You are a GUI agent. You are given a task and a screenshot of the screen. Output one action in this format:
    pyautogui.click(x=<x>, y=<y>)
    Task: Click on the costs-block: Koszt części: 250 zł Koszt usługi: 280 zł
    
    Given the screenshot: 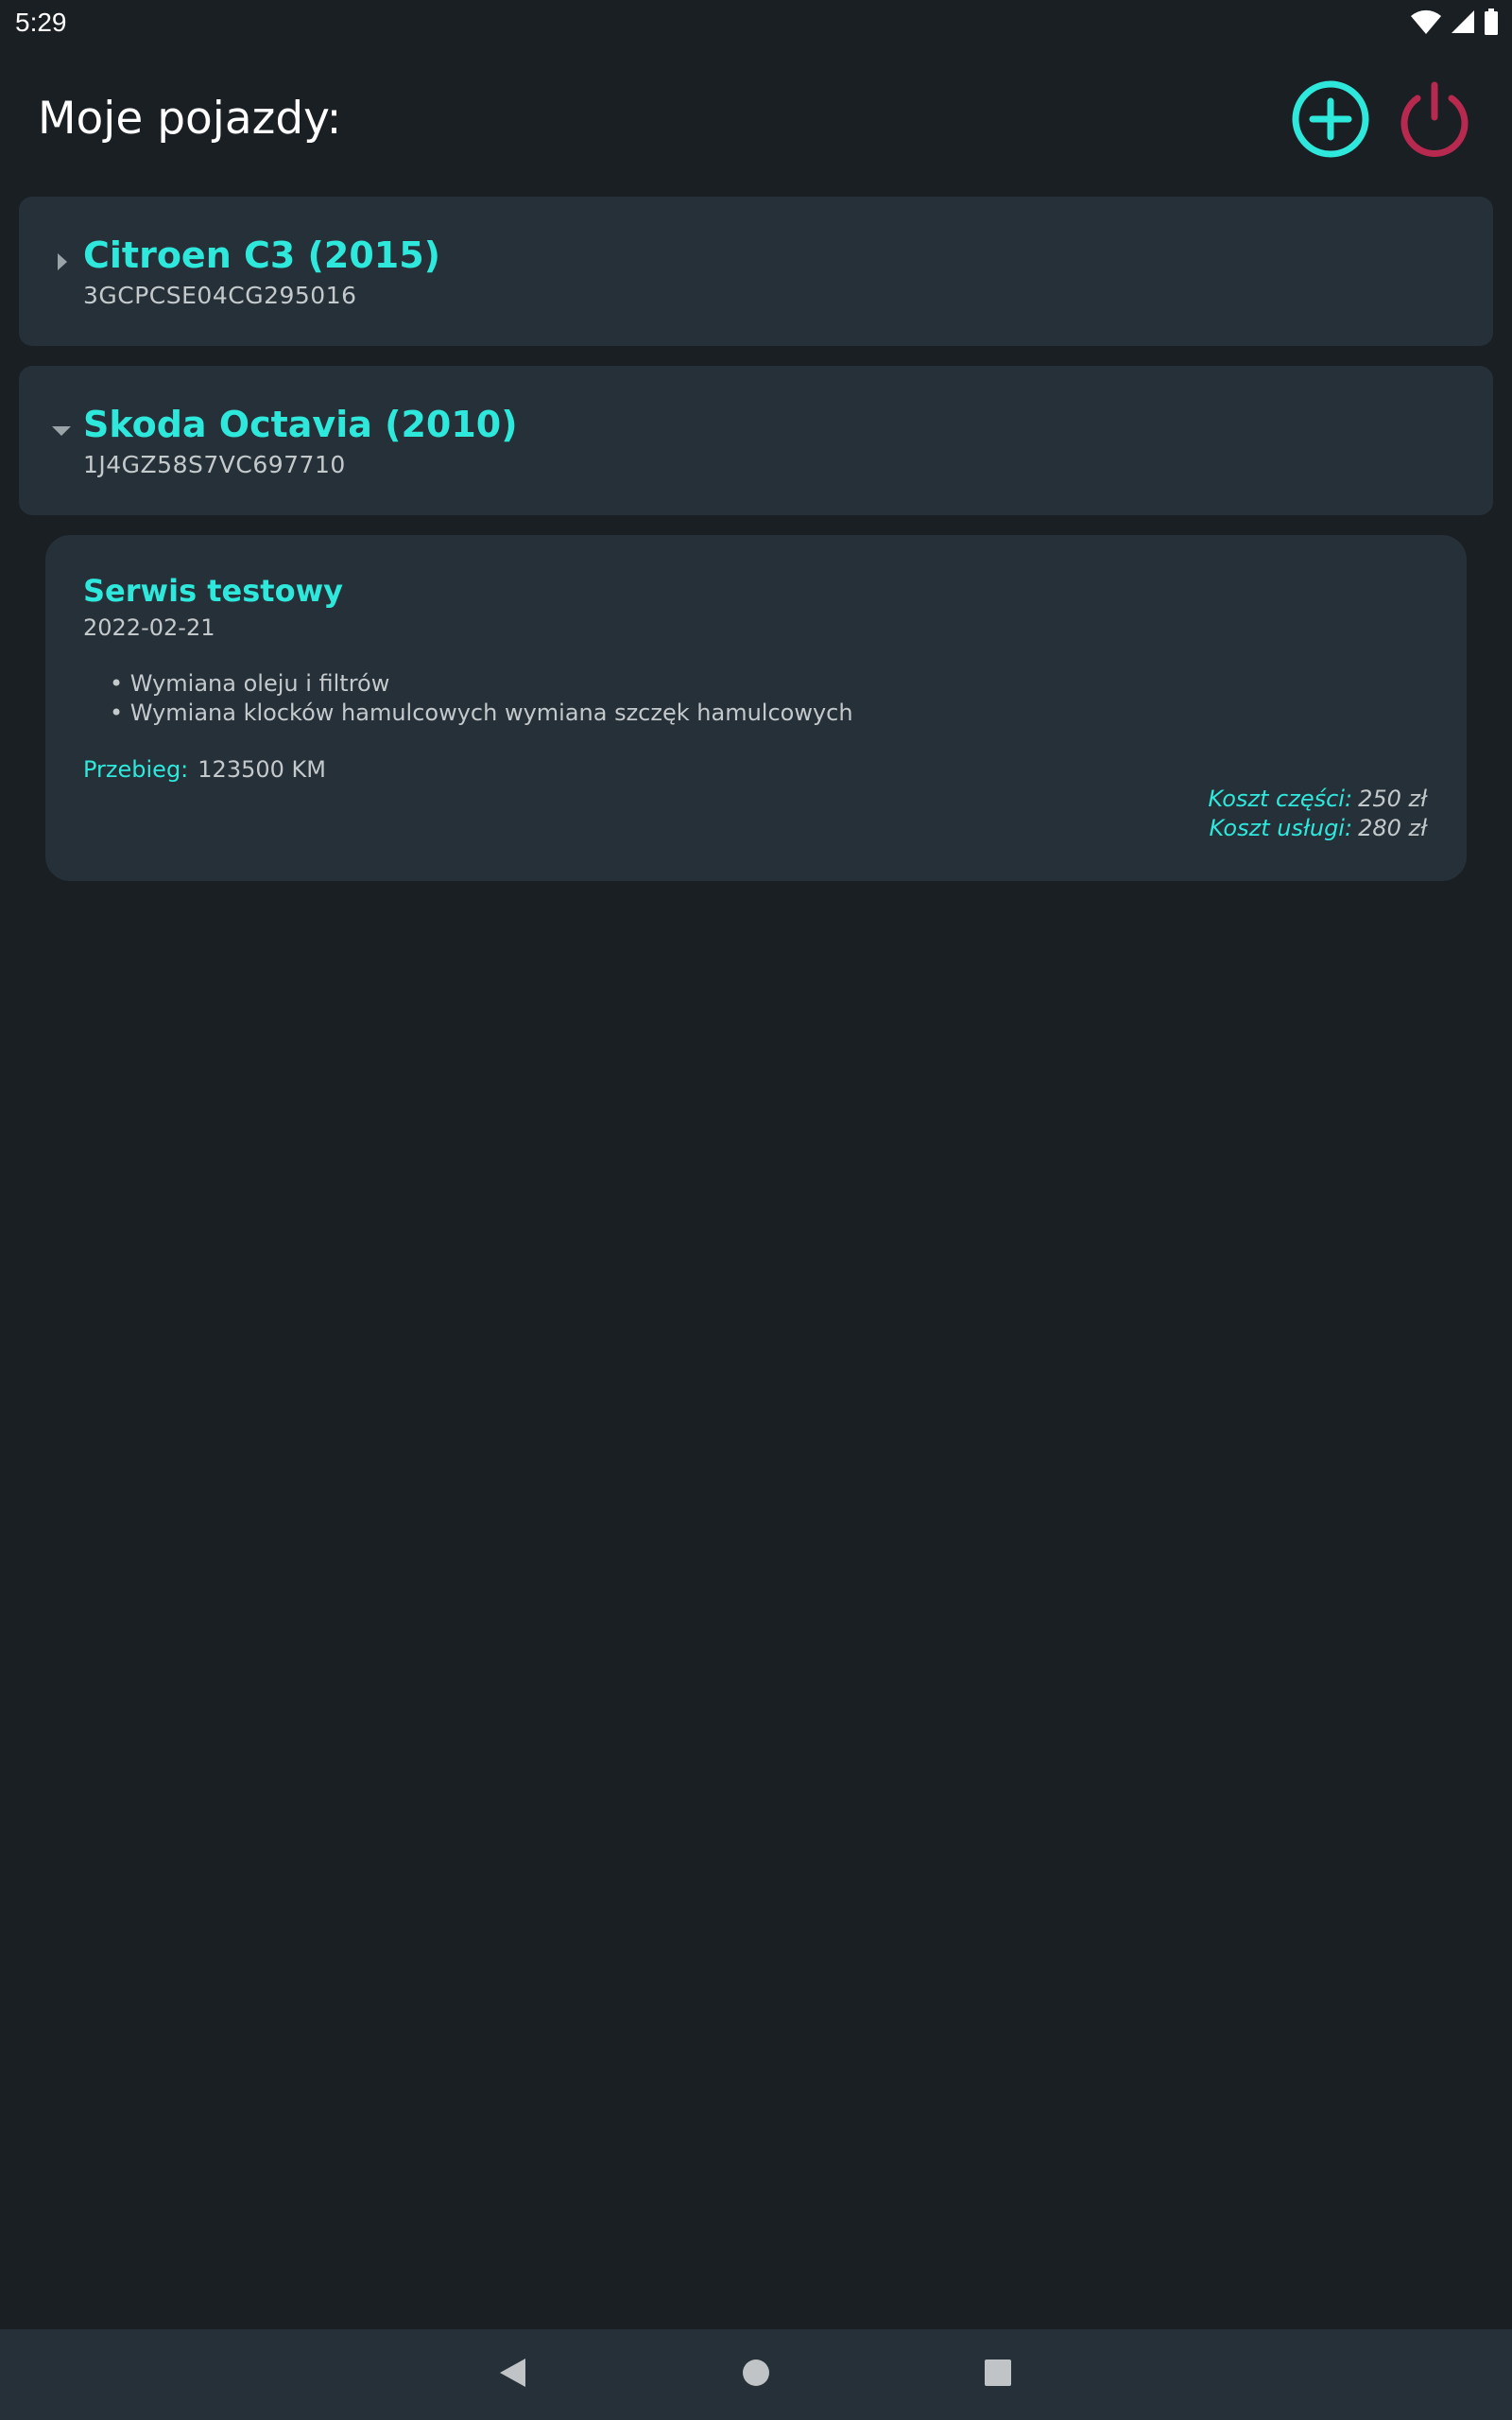 What is the action you would take?
    pyautogui.click(x=1317, y=814)
    